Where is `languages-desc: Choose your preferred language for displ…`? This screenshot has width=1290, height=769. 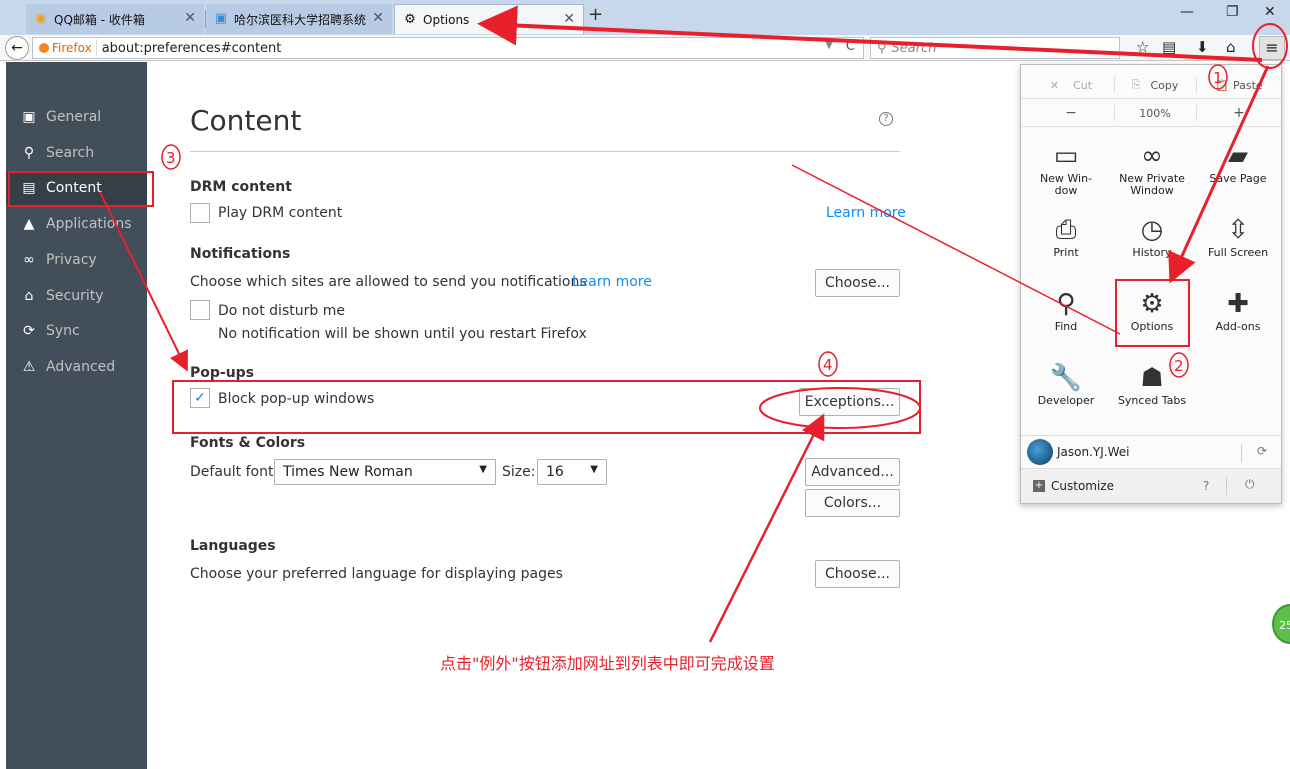
languages-desc: Choose your preferred language for displ… is located at coordinates (376, 574).